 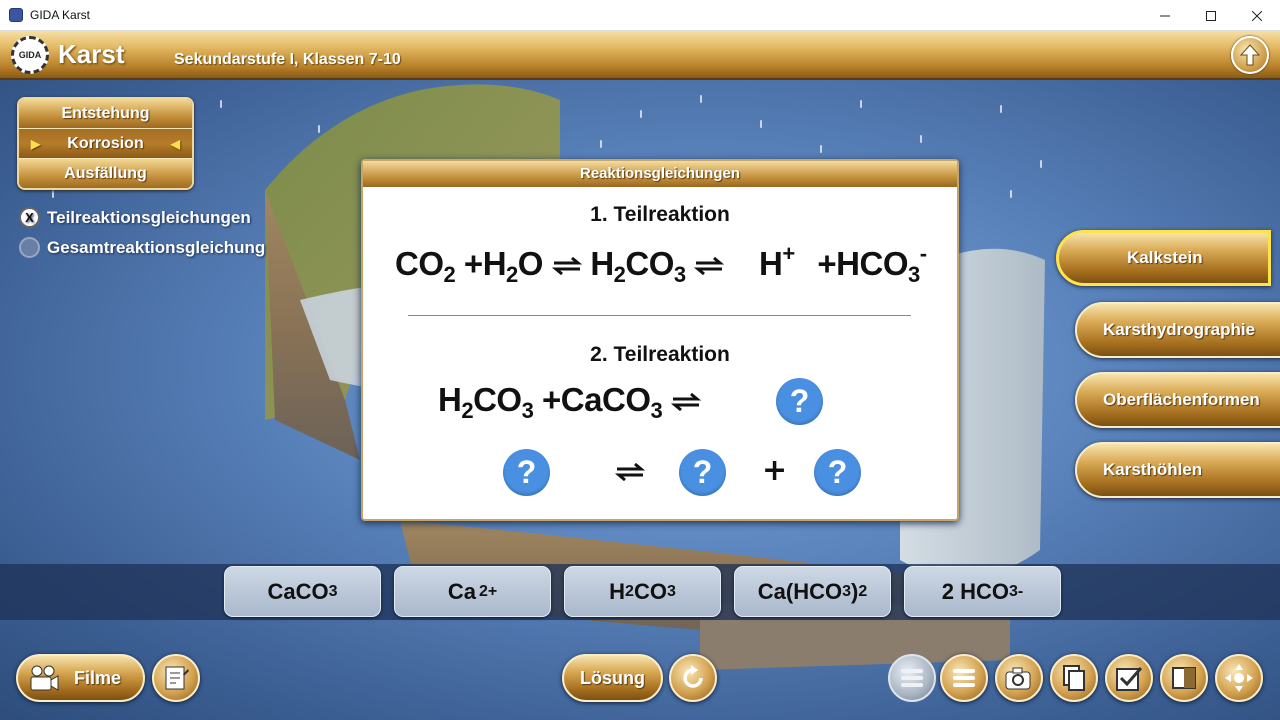 I want to click on copy-icon, so click(x=1074, y=678).